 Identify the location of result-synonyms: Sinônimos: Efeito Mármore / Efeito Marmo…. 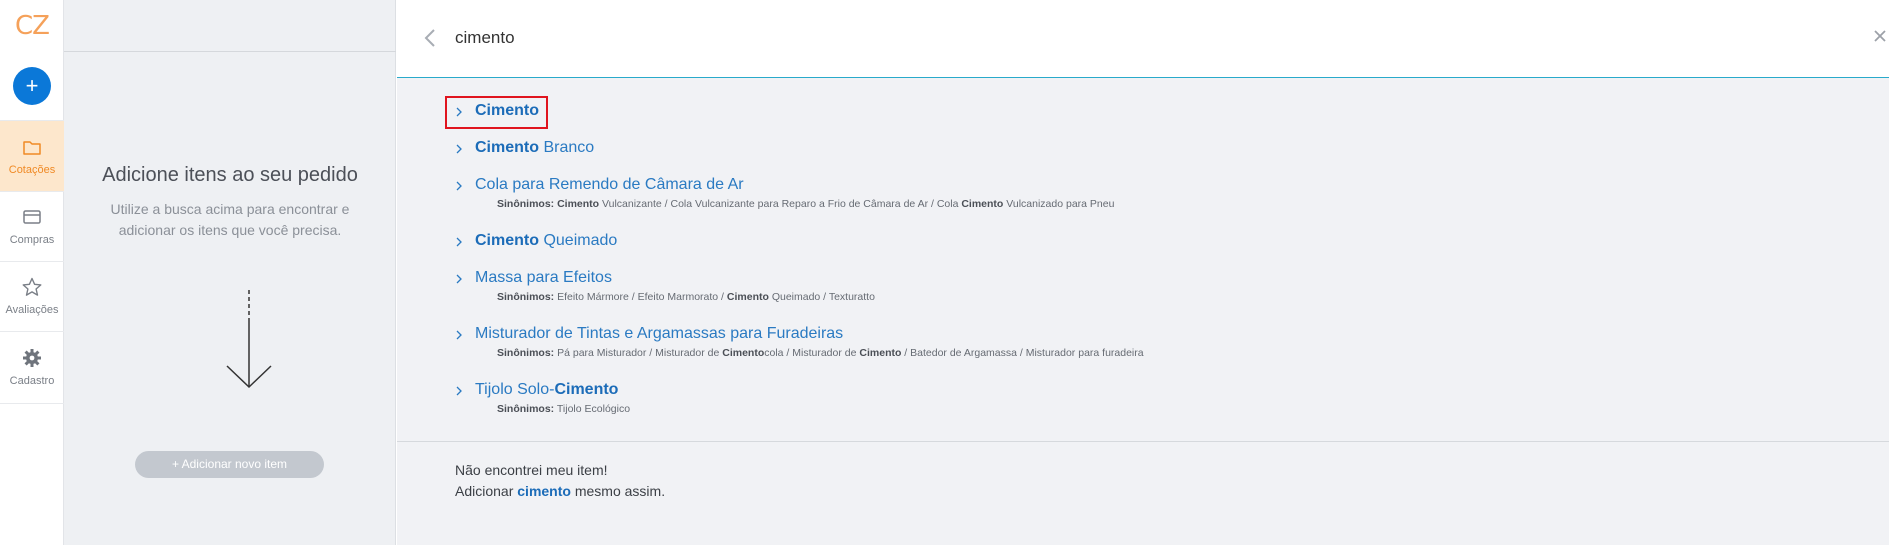
(686, 297).